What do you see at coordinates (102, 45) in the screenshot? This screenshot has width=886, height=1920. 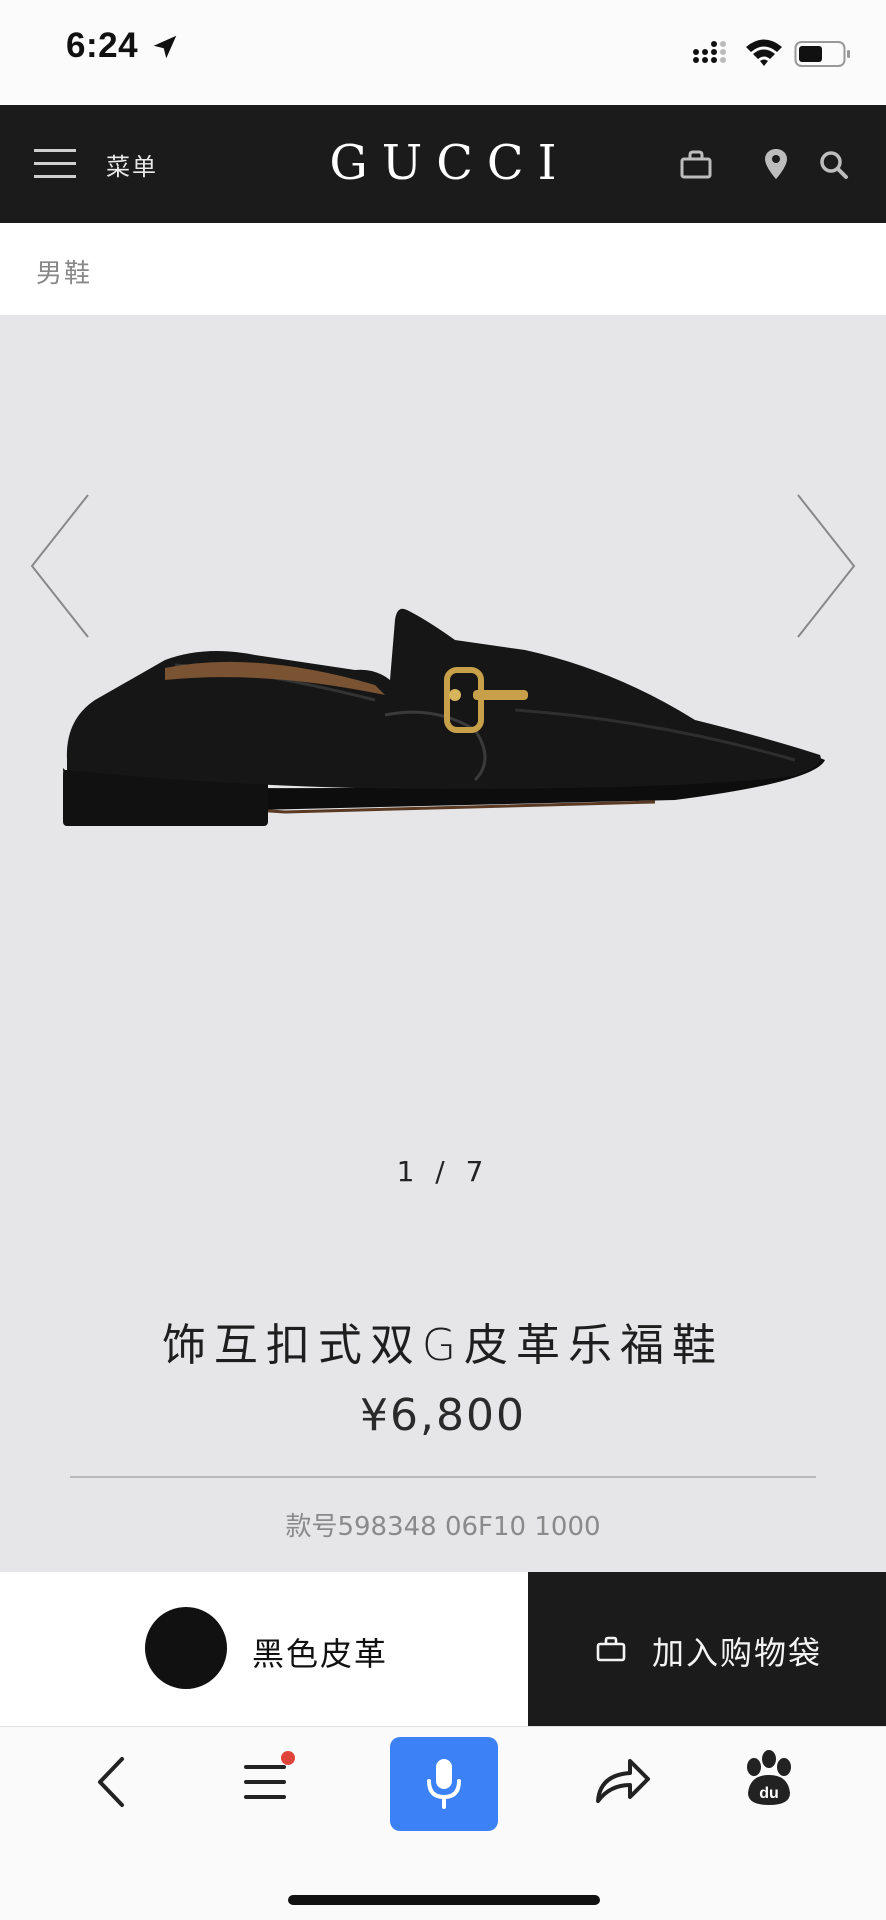 I see `status-time: 6:24` at bounding box center [102, 45].